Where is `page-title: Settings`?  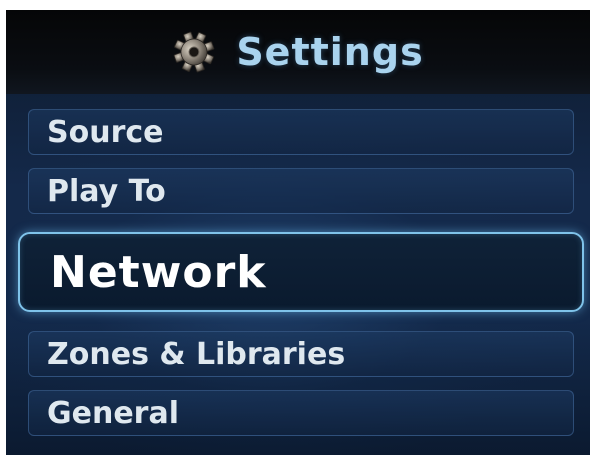
page-title: Settings is located at coordinates (330, 52).